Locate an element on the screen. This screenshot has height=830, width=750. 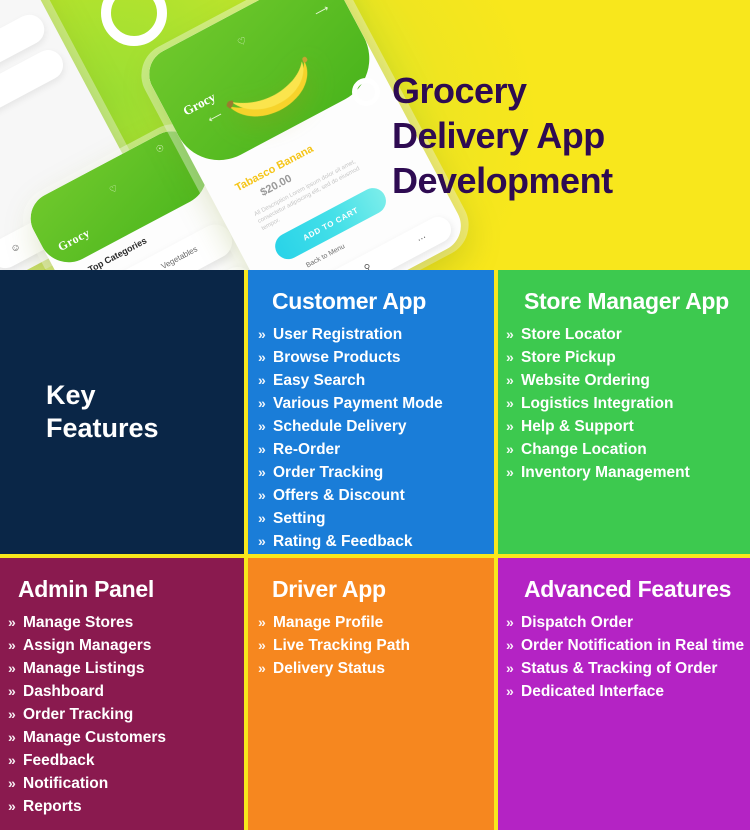
page-title-line-2: Delivery App is located at coordinates (498, 135).